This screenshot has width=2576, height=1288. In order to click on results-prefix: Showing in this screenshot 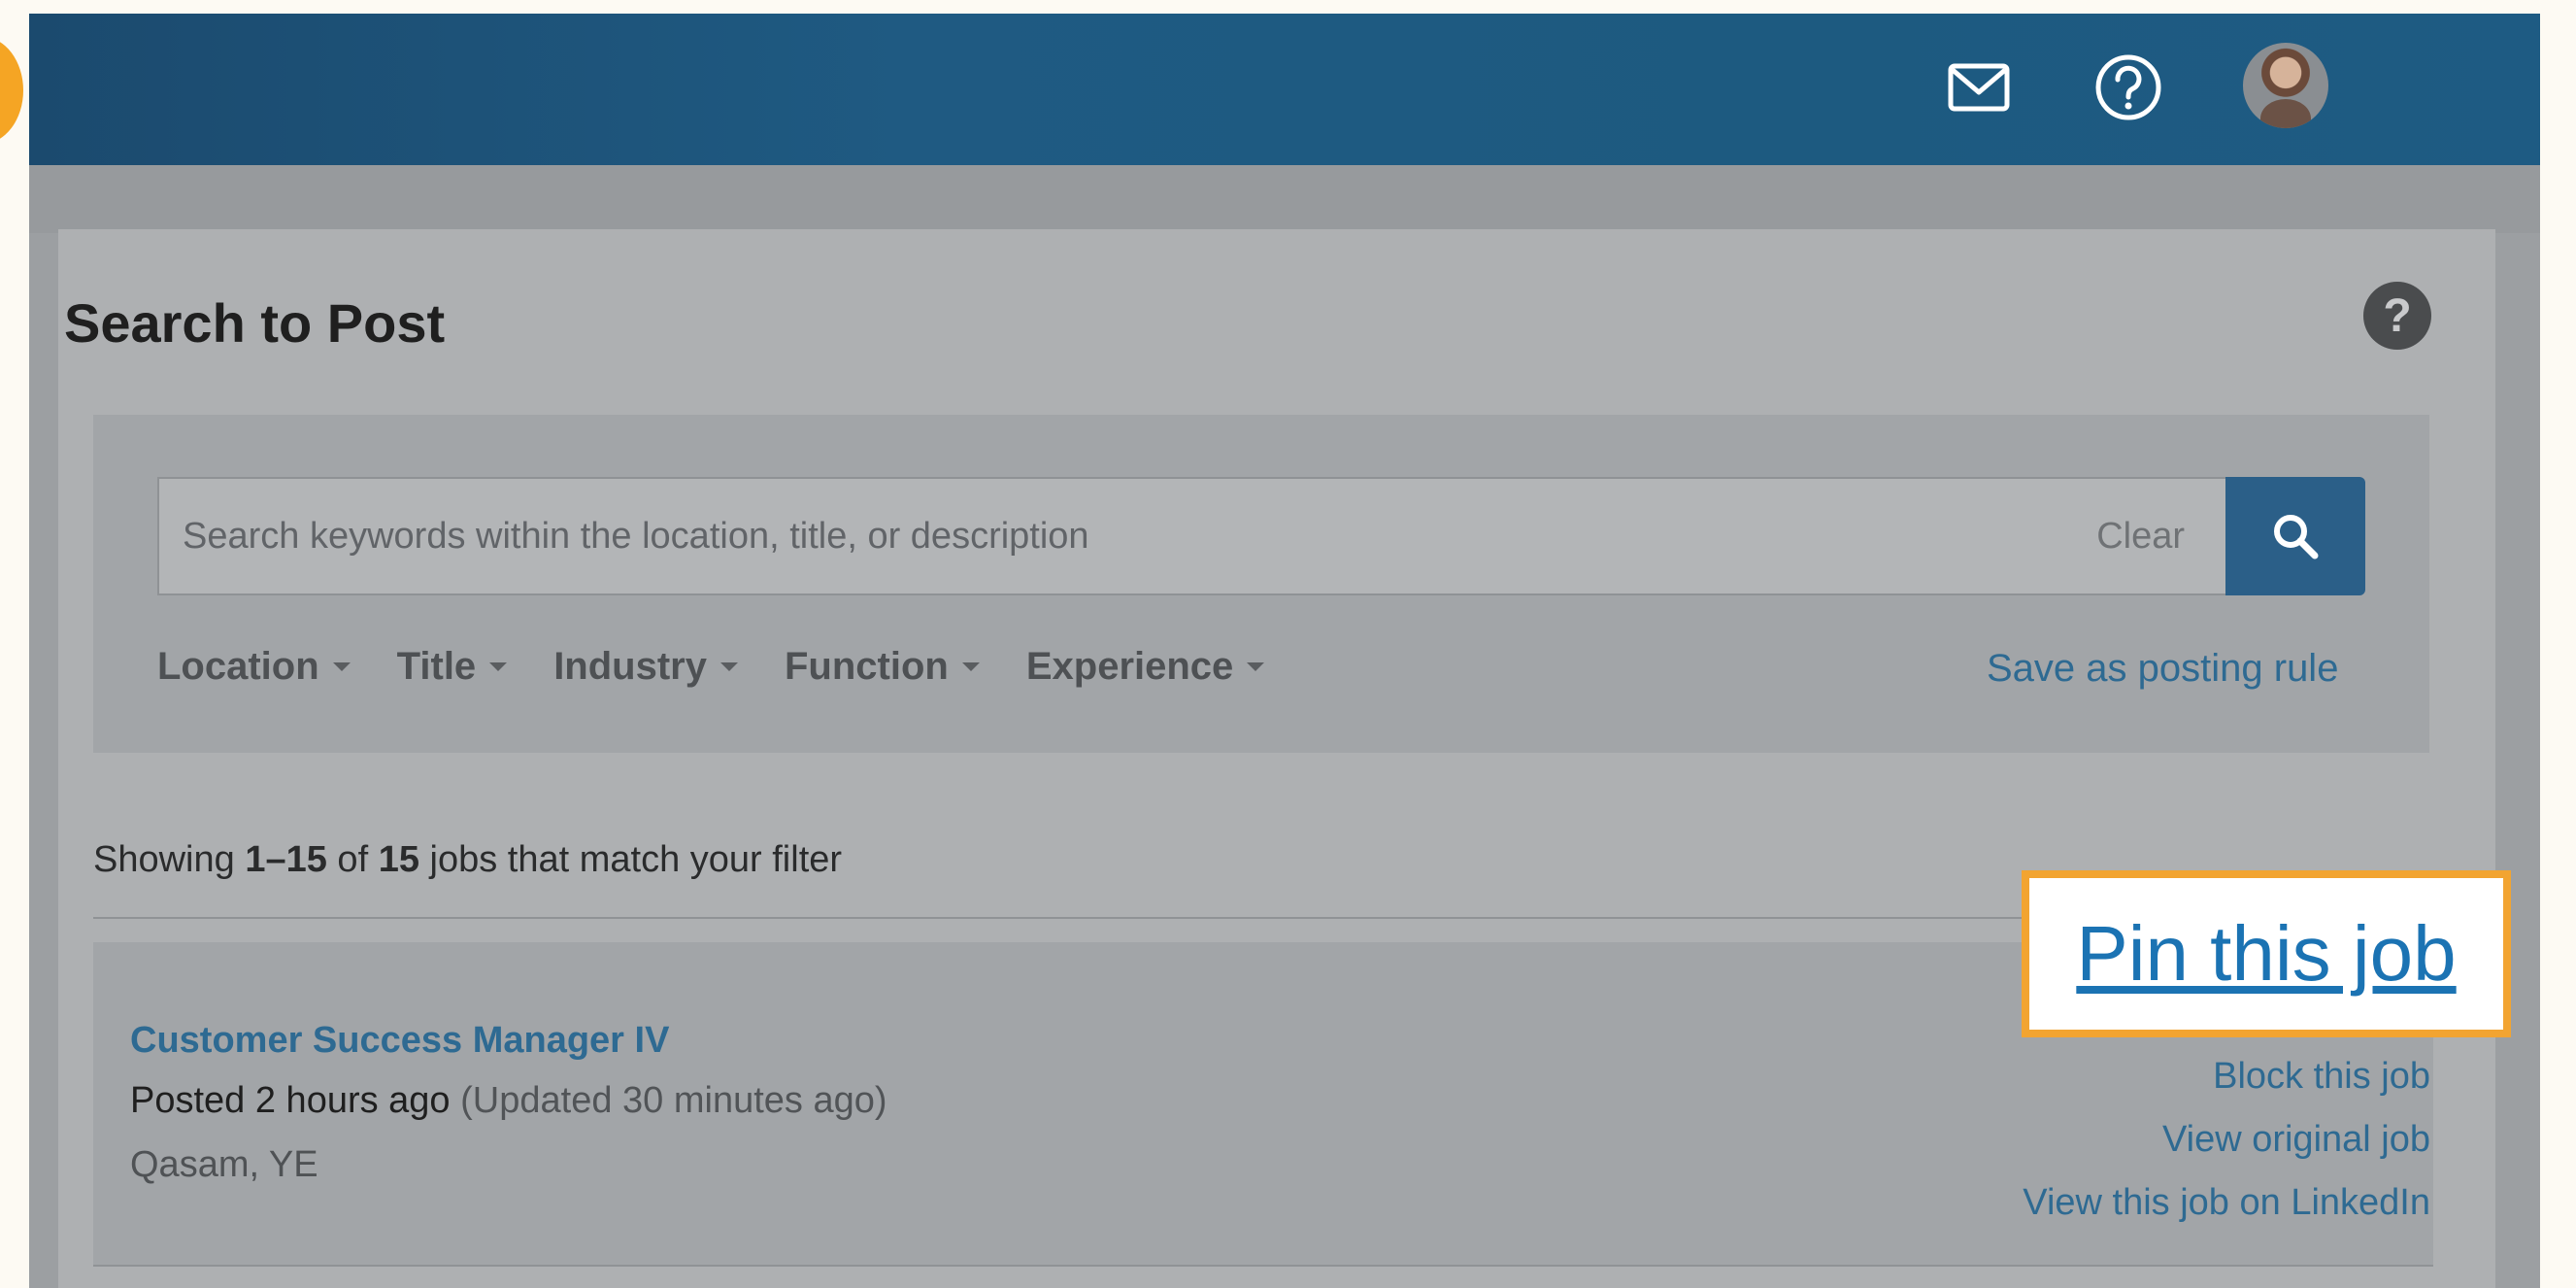, I will do `click(170, 859)`.